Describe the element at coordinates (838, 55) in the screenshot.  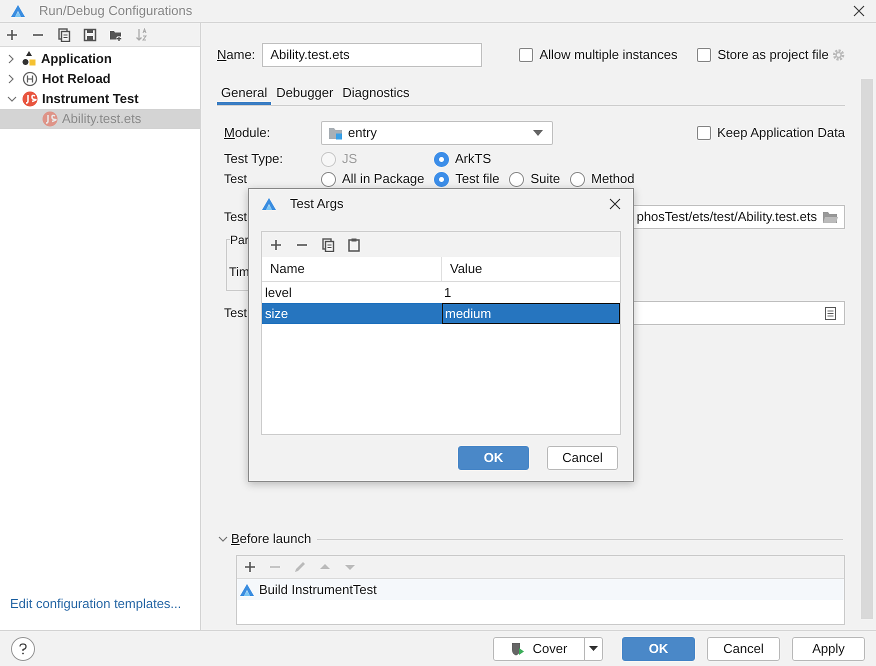
I see `gear-icon` at that location.